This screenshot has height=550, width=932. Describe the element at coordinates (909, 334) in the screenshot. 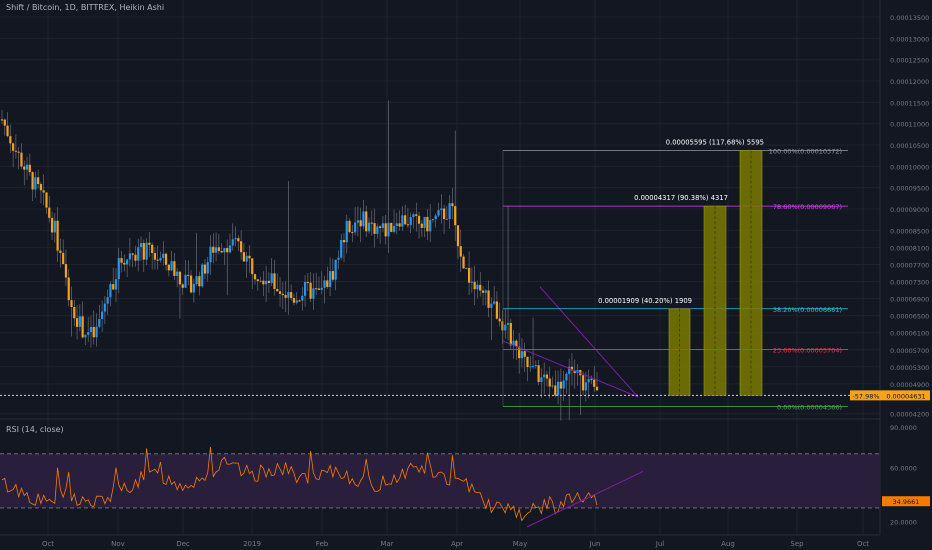

I see `y-tick-label: 0.00006100` at that location.